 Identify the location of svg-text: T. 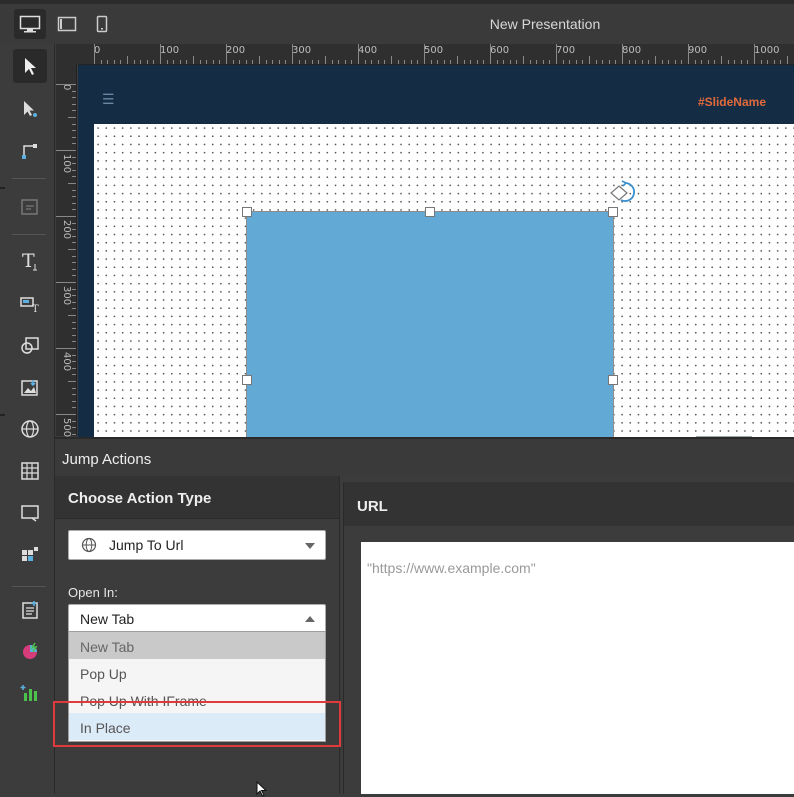
(35, 309).